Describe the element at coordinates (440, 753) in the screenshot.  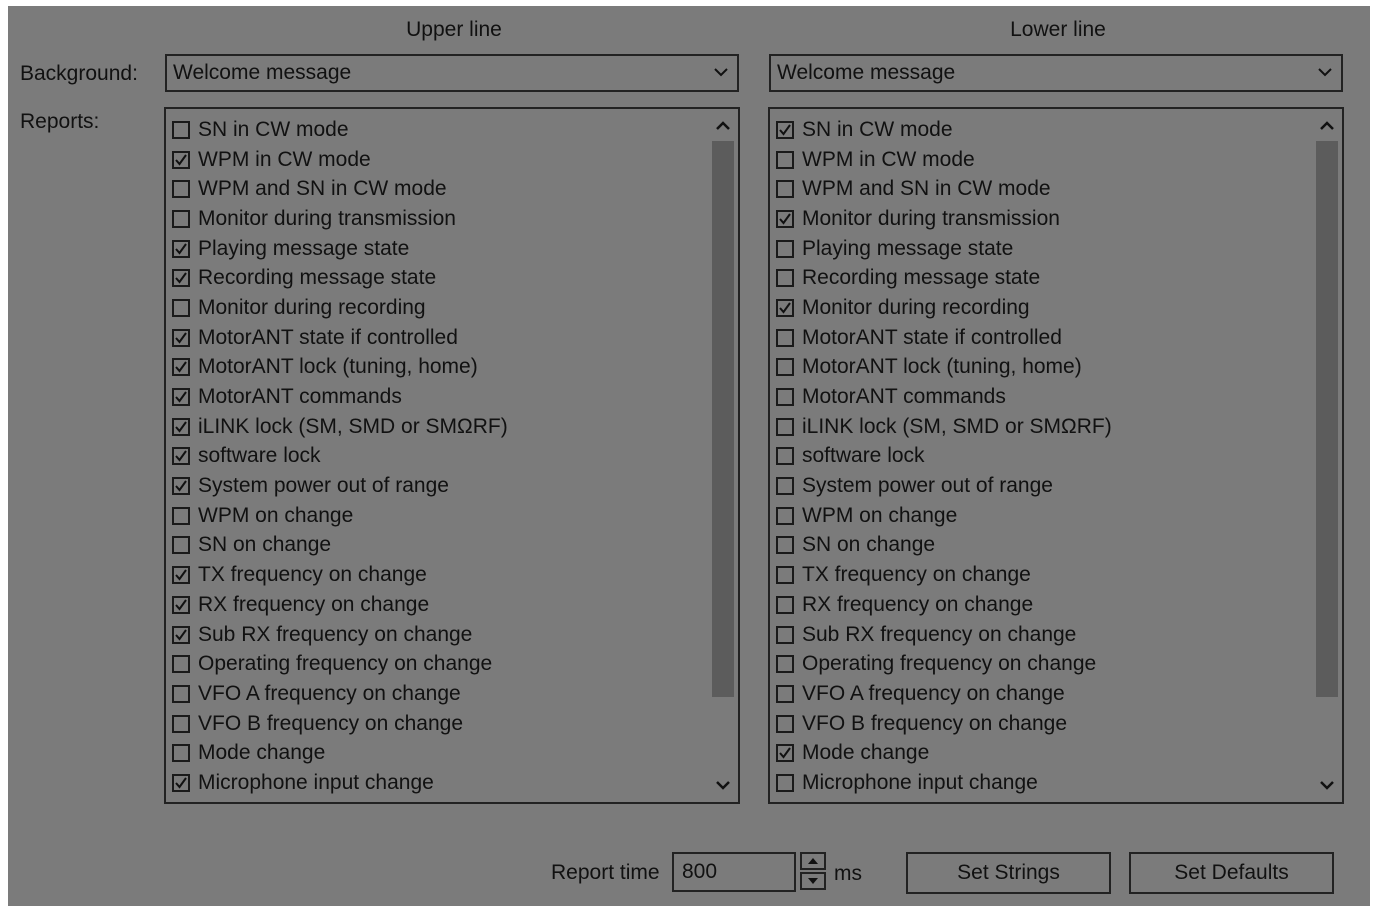
I see `upper-report-item: Mode change` at that location.